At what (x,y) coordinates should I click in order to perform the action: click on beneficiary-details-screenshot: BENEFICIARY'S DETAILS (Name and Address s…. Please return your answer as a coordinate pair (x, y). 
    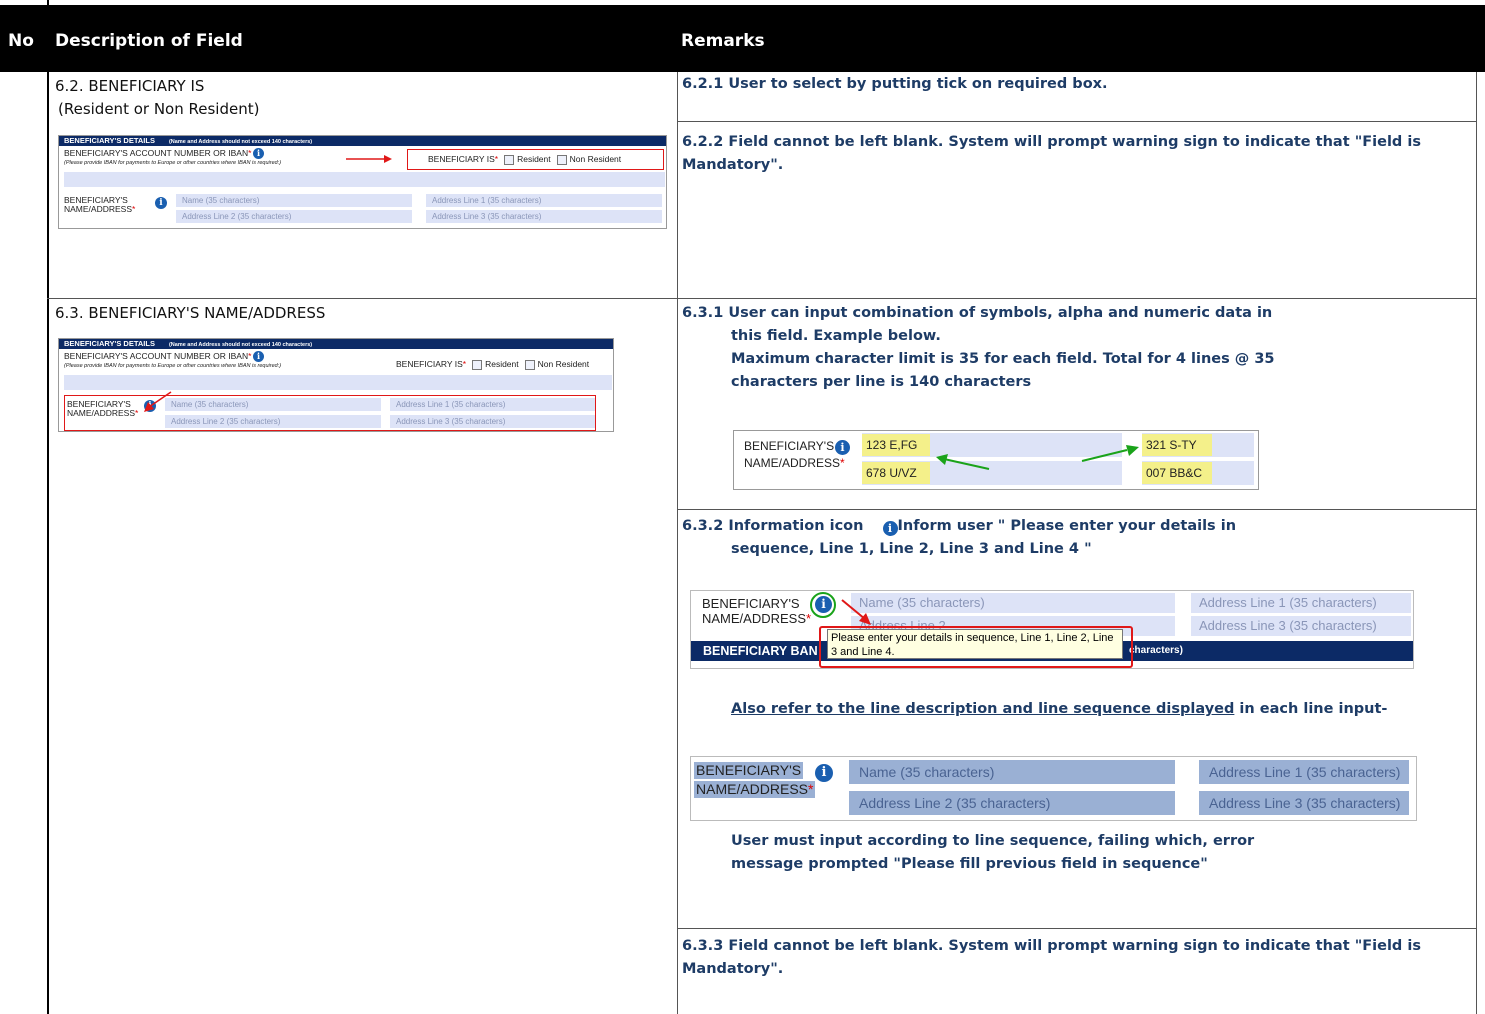
    Looking at the image, I should click on (362, 182).